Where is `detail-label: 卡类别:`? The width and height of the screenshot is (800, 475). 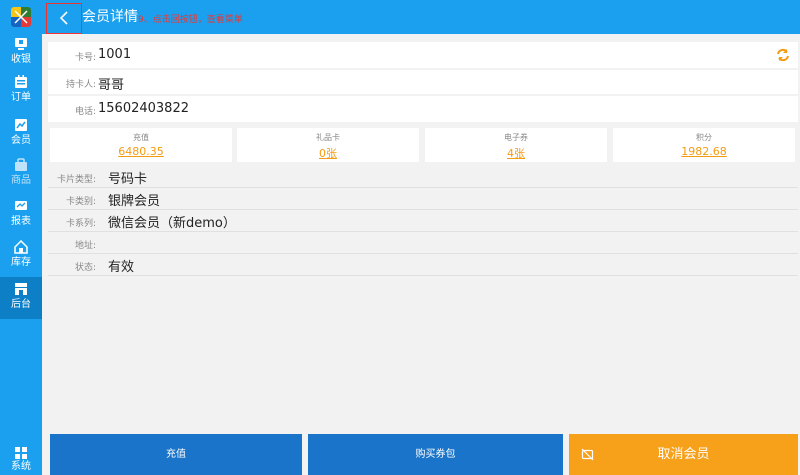
detail-label: 卡类别: is located at coordinates (80, 202).